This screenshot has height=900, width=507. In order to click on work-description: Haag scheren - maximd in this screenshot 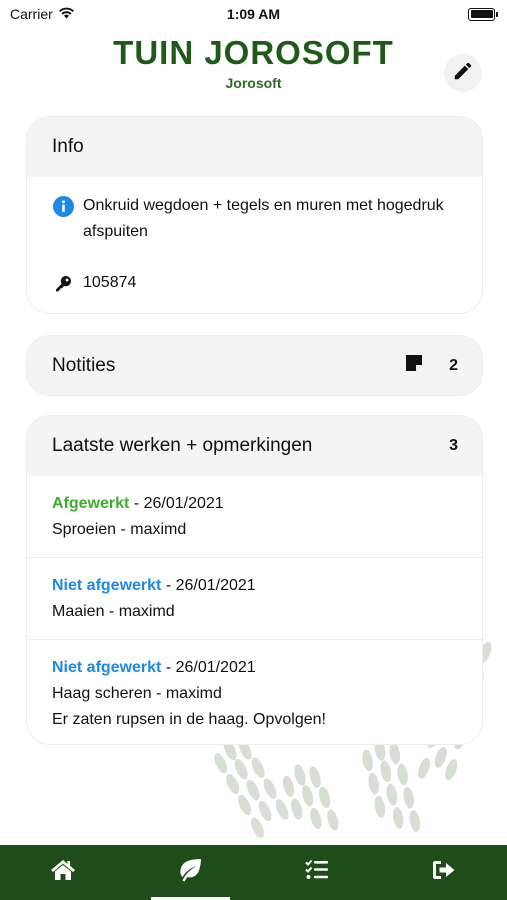, I will do `click(137, 693)`.